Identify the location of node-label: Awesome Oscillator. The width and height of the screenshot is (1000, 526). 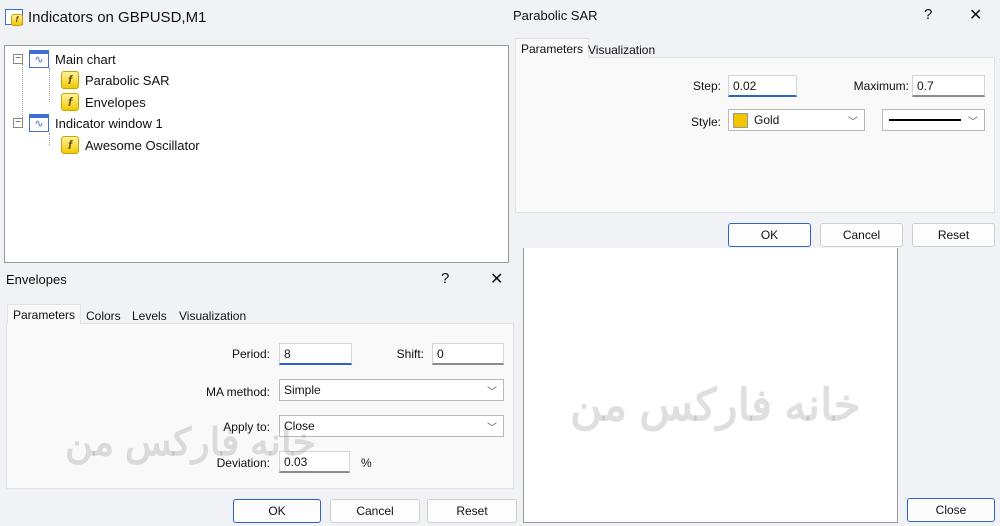
(142, 145).